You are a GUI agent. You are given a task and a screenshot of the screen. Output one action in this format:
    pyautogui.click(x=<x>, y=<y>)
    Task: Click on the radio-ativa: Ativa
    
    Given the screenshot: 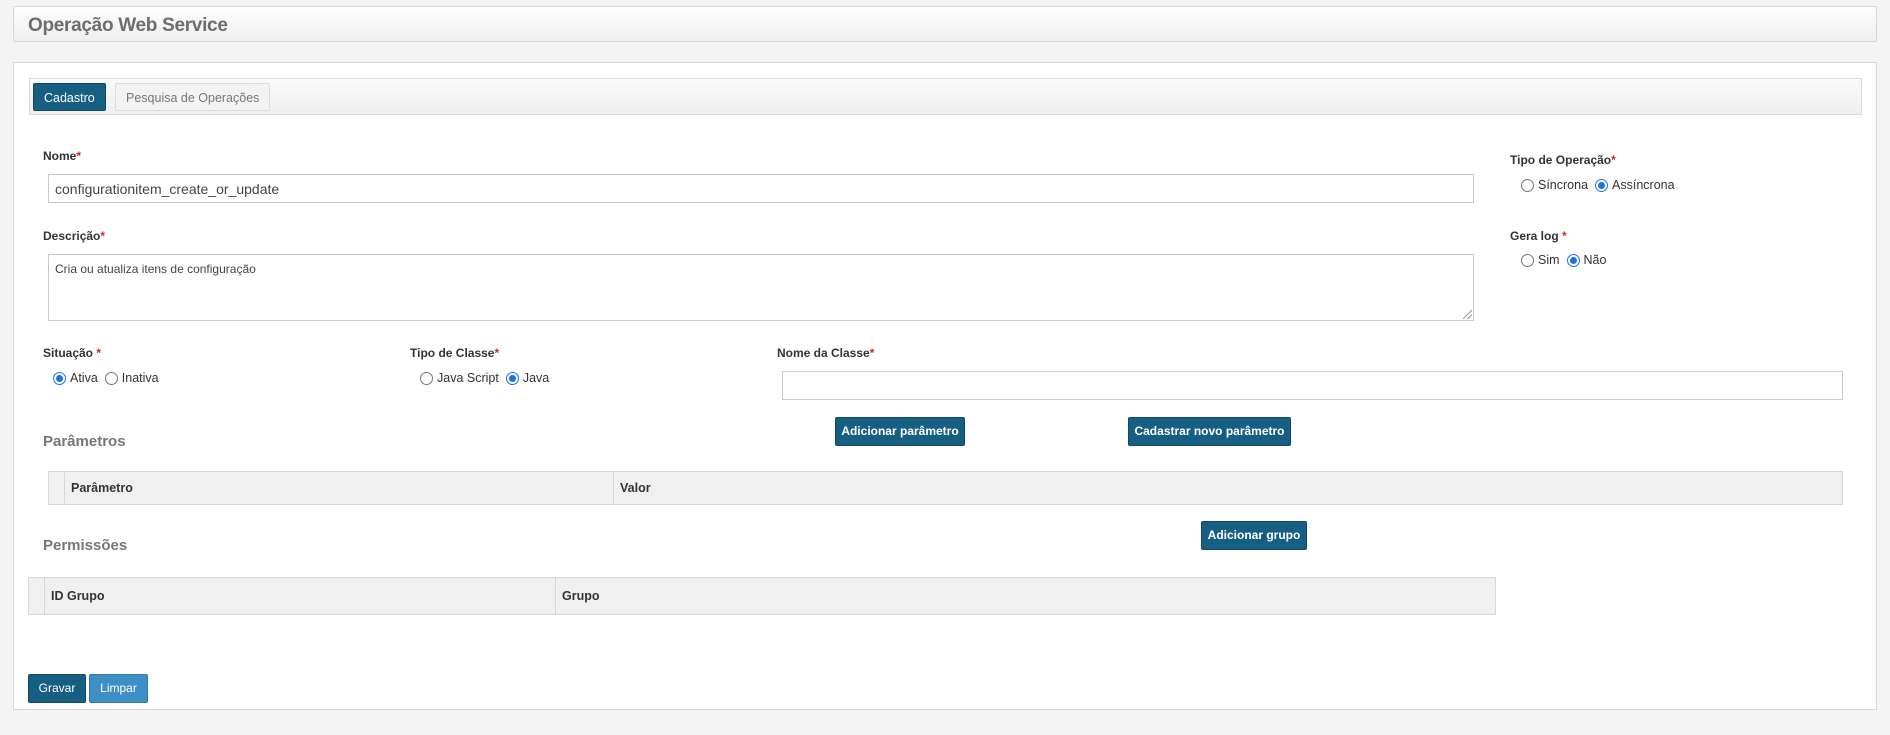 What is the action you would take?
    pyautogui.click(x=75, y=378)
    